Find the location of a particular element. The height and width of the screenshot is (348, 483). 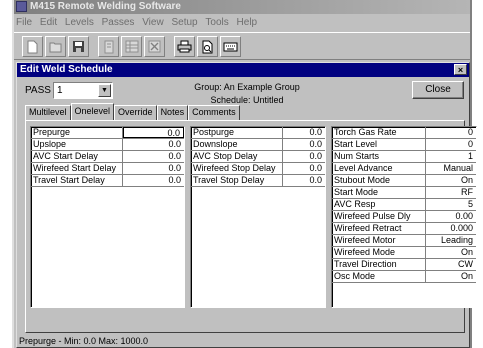

print-icon is located at coordinates (184, 46).